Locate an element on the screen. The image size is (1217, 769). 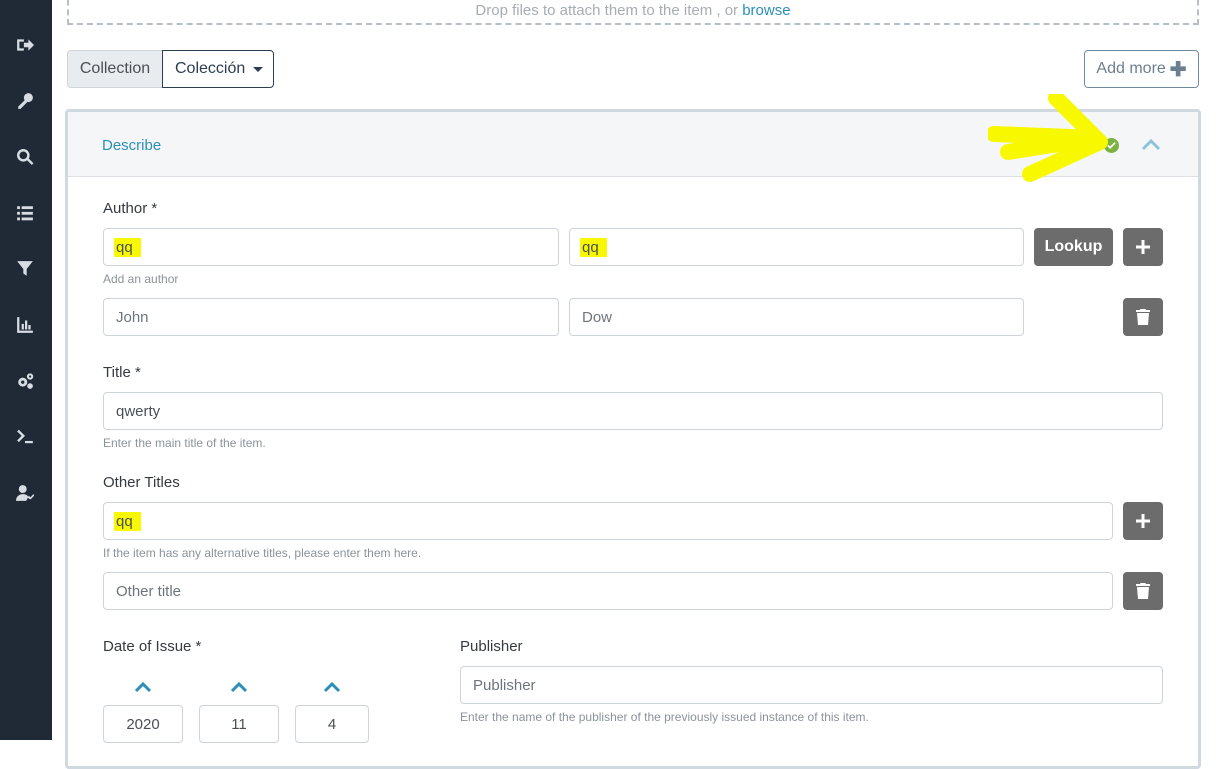
add-other-title-button is located at coordinates (1143, 521).